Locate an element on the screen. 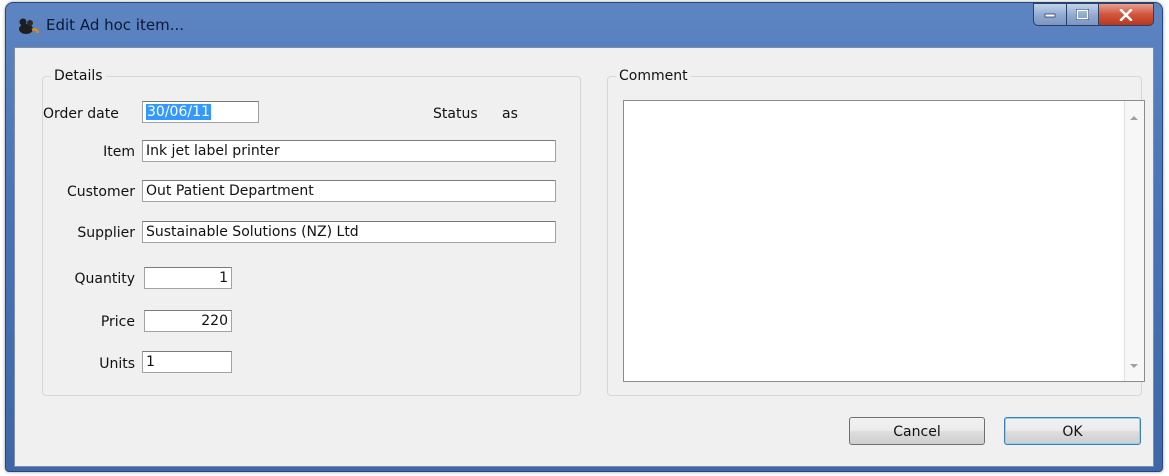  ok-button: OK is located at coordinates (1072, 431).